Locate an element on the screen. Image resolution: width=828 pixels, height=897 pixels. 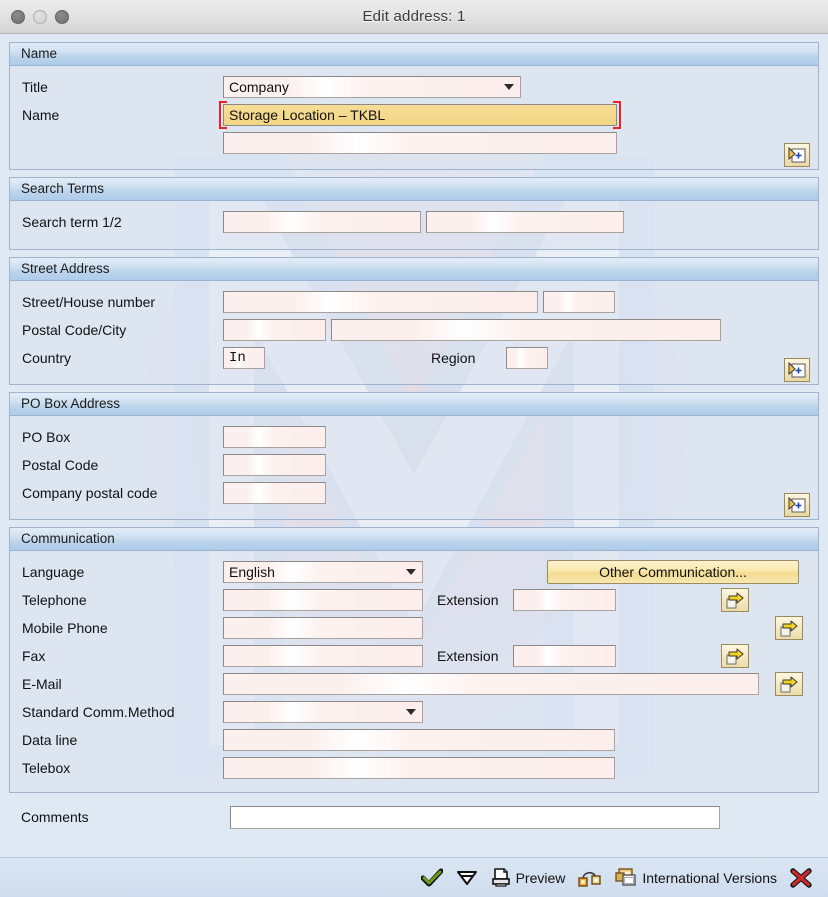
cancel-button is located at coordinates (801, 877).